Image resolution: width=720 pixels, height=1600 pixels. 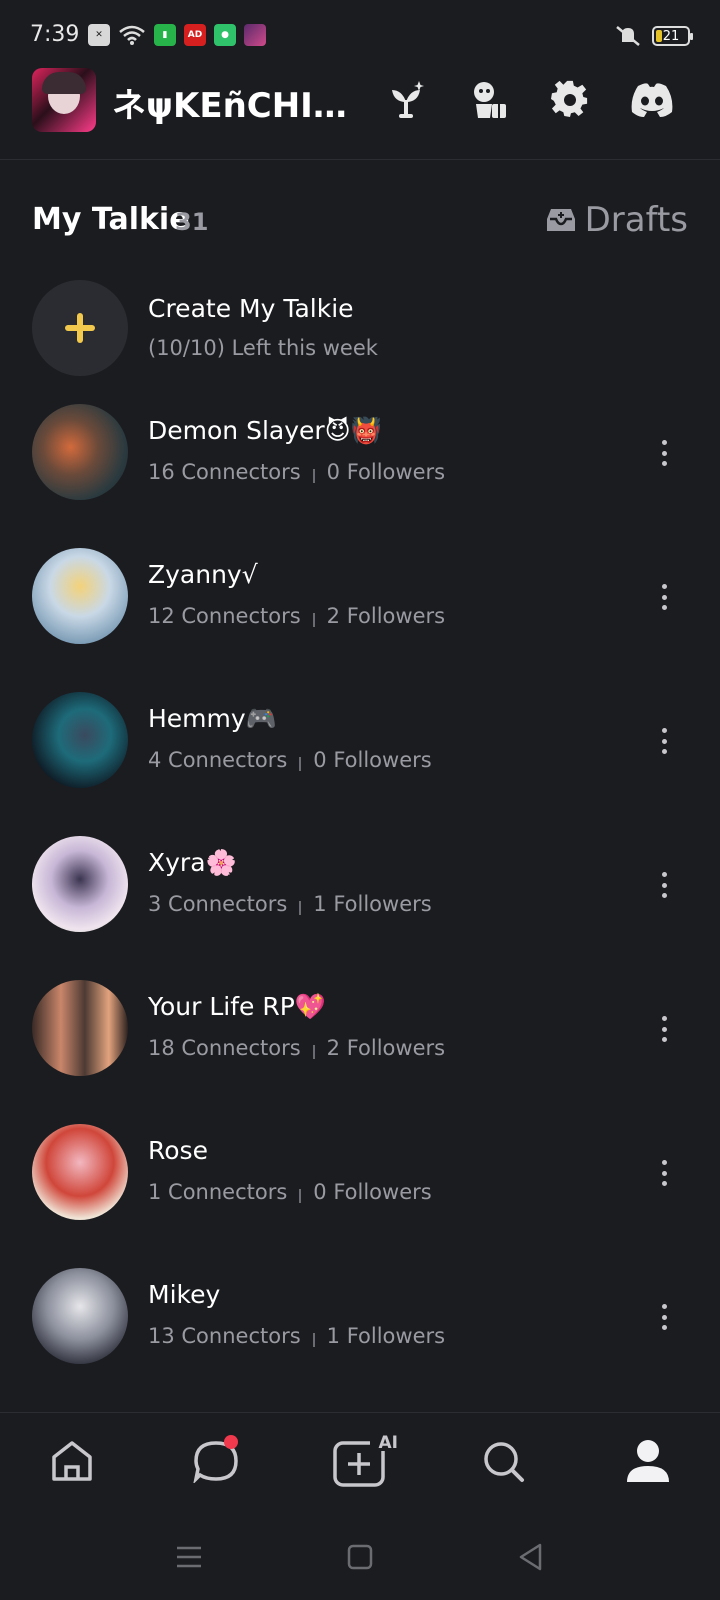 What do you see at coordinates (531, 1557) in the screenshot?
I see `back-icon` at bounding box center [531, 1557].